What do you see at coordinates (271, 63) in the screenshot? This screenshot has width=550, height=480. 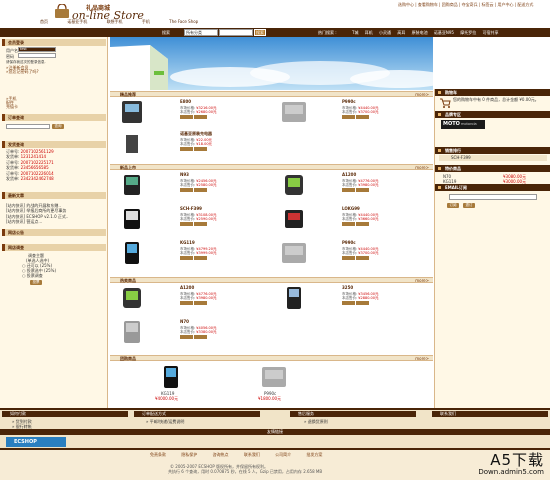 I see `banner-image` at bounding box center [271, 63].